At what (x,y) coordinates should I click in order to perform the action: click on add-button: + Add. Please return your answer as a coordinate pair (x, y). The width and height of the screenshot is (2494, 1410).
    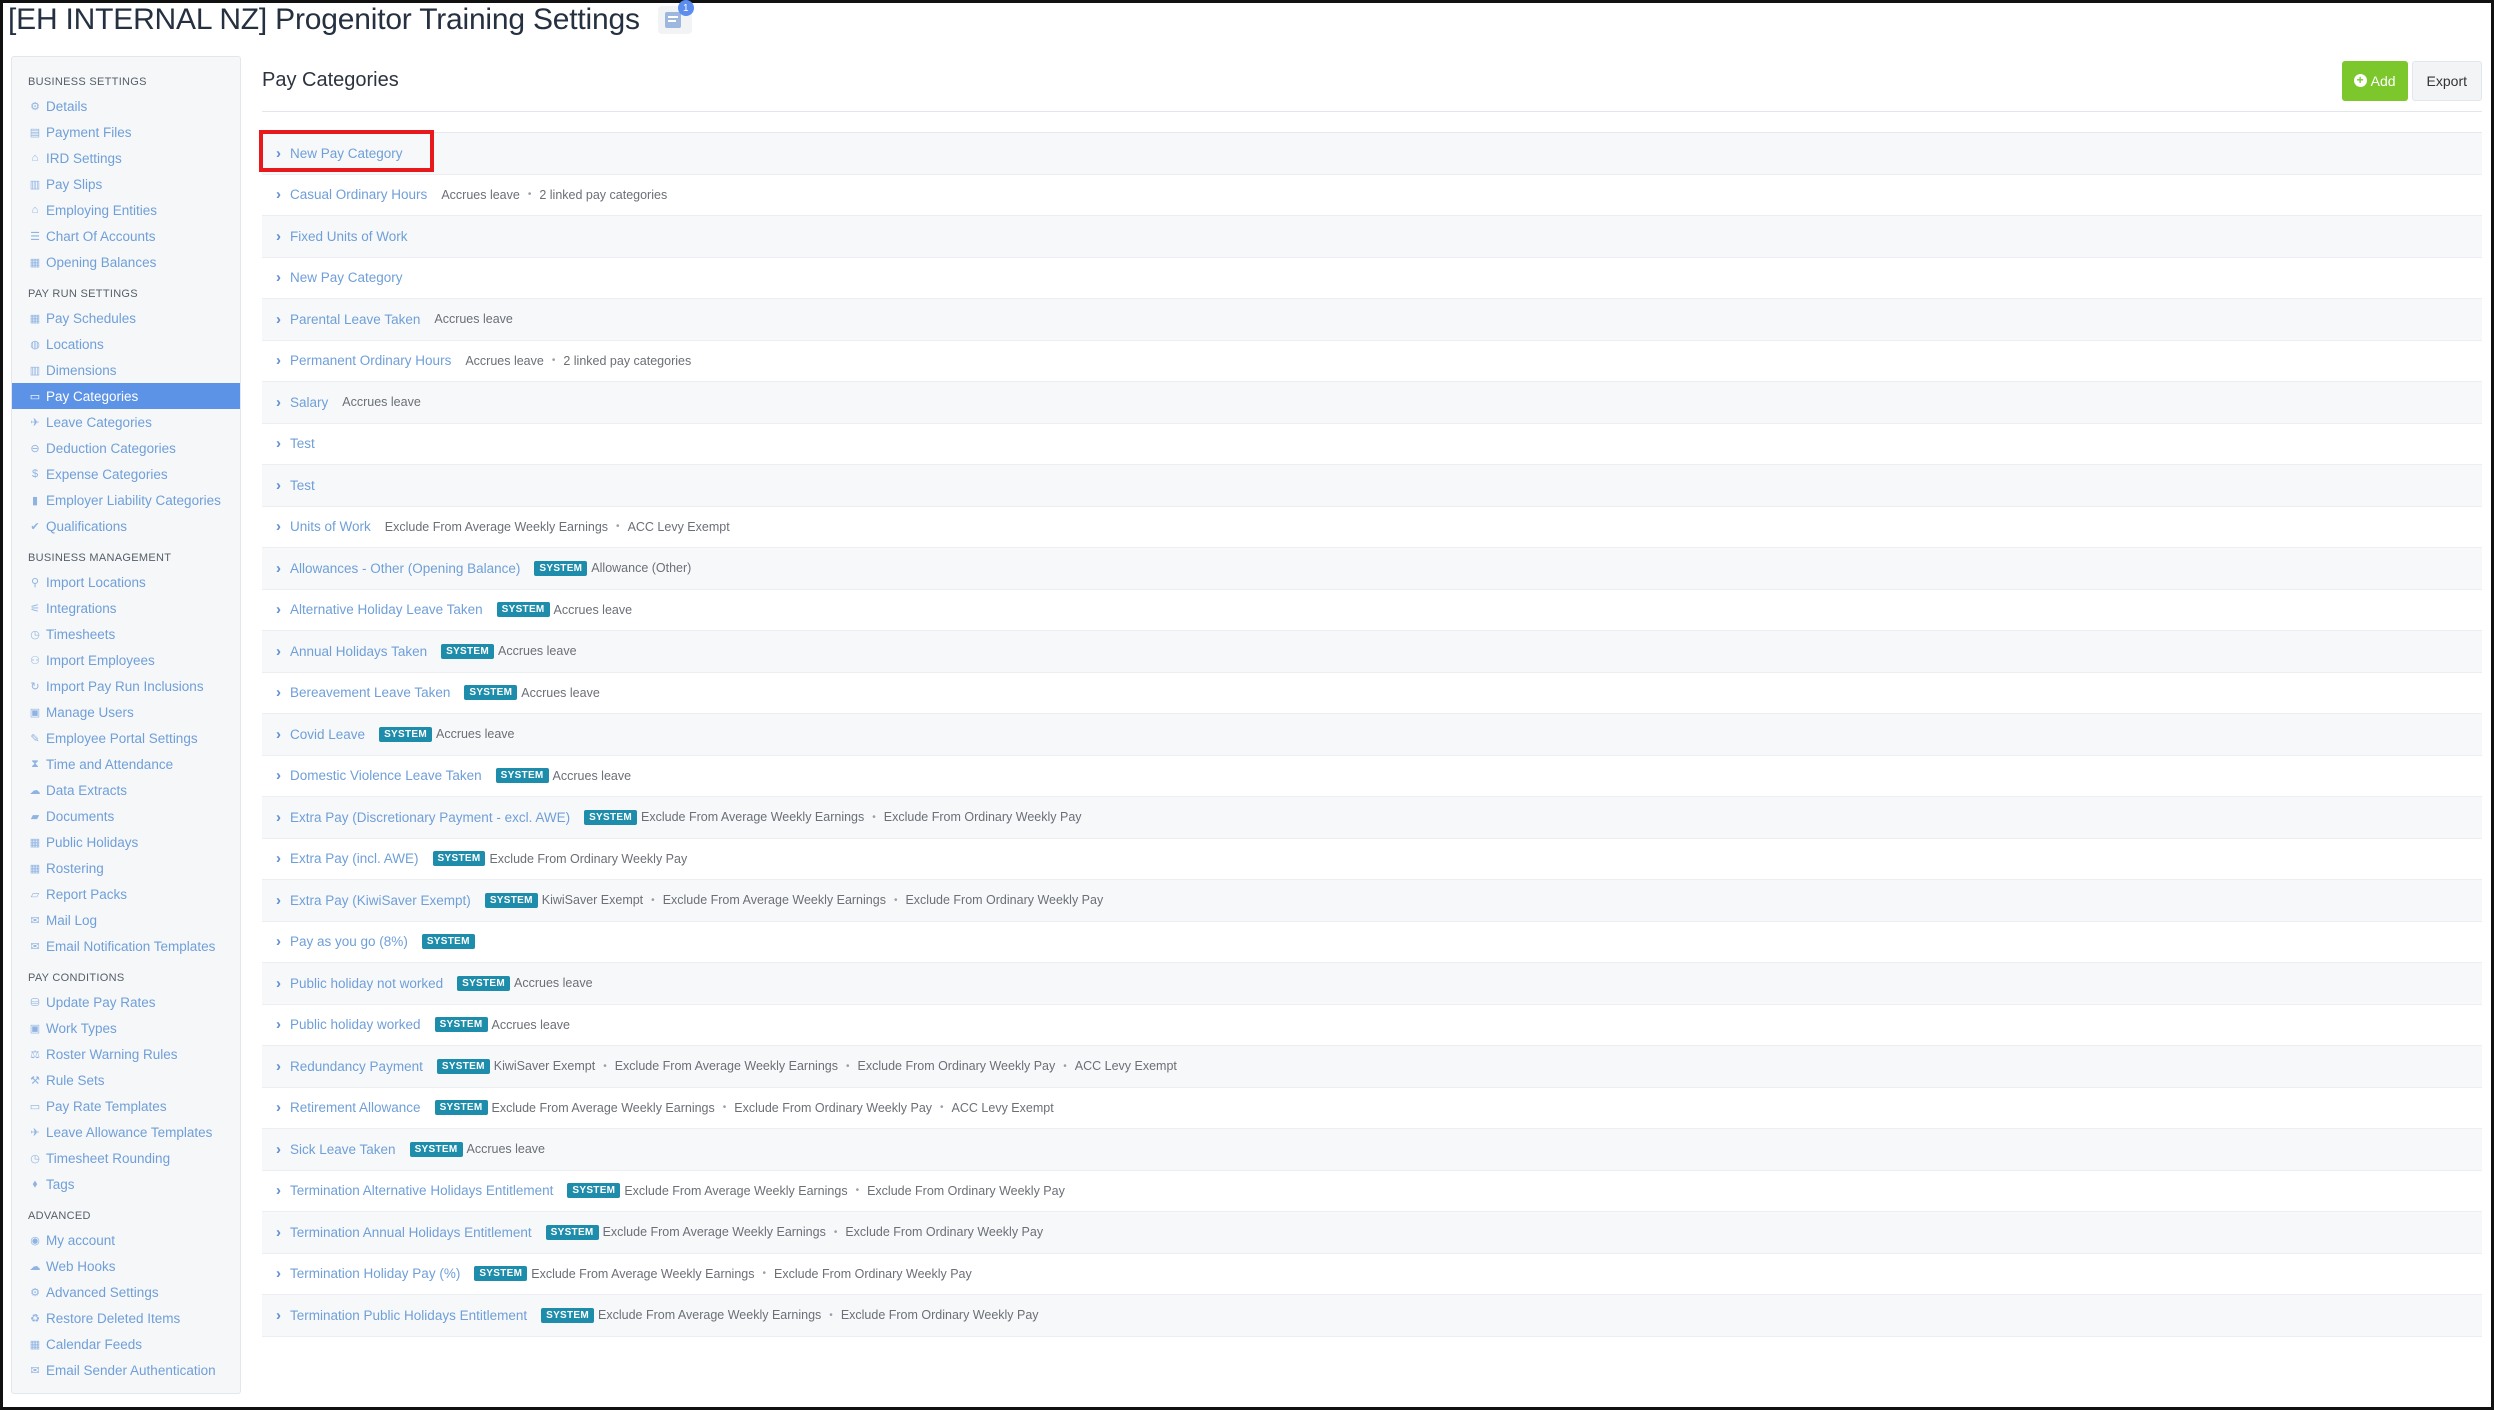
    Looking at the image, I should click on (2374, 80).